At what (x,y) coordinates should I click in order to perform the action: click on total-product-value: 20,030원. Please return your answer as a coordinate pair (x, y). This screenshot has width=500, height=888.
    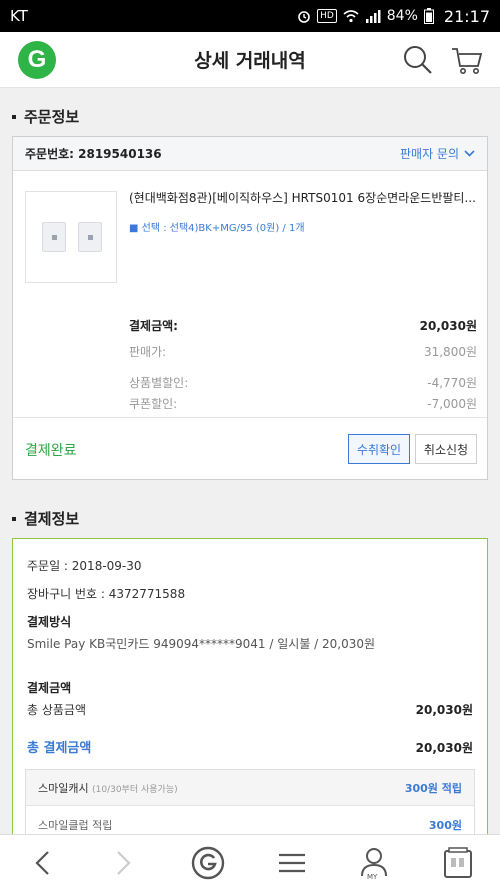
    Looking at the image, I should click on (444, 710).